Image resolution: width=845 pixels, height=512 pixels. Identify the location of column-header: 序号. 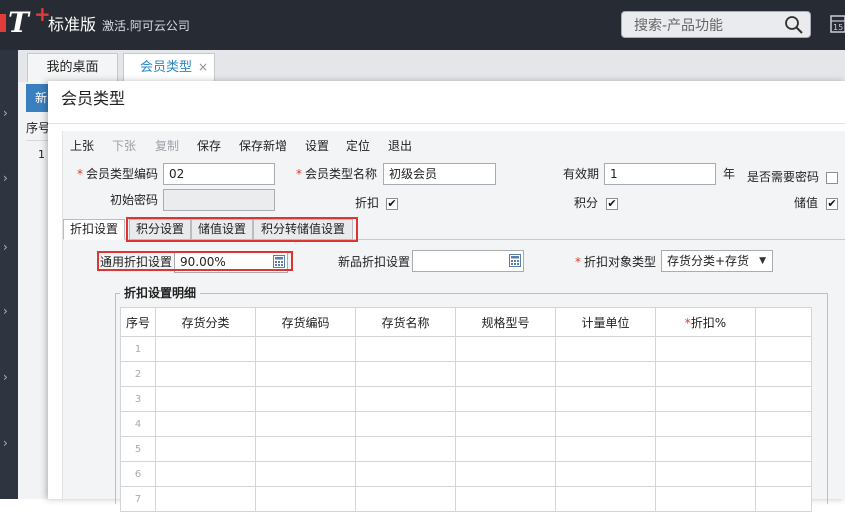
(138, 322).